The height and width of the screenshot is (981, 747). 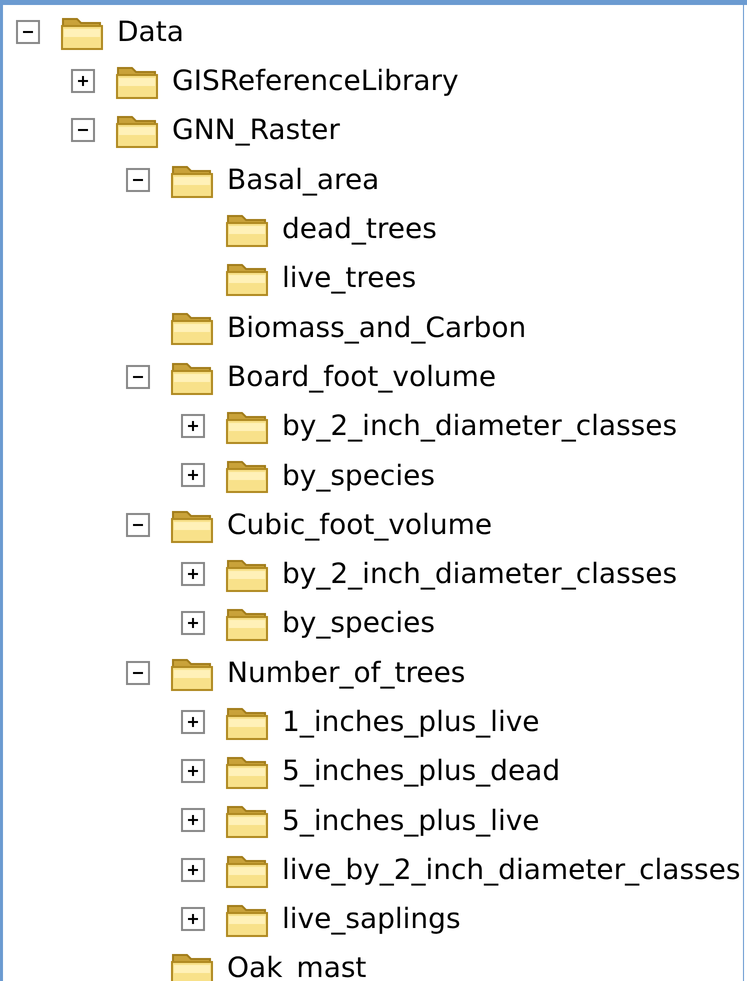 I want to click on folder-label: 5_inches_plus_live, so click(x=411, y=821).